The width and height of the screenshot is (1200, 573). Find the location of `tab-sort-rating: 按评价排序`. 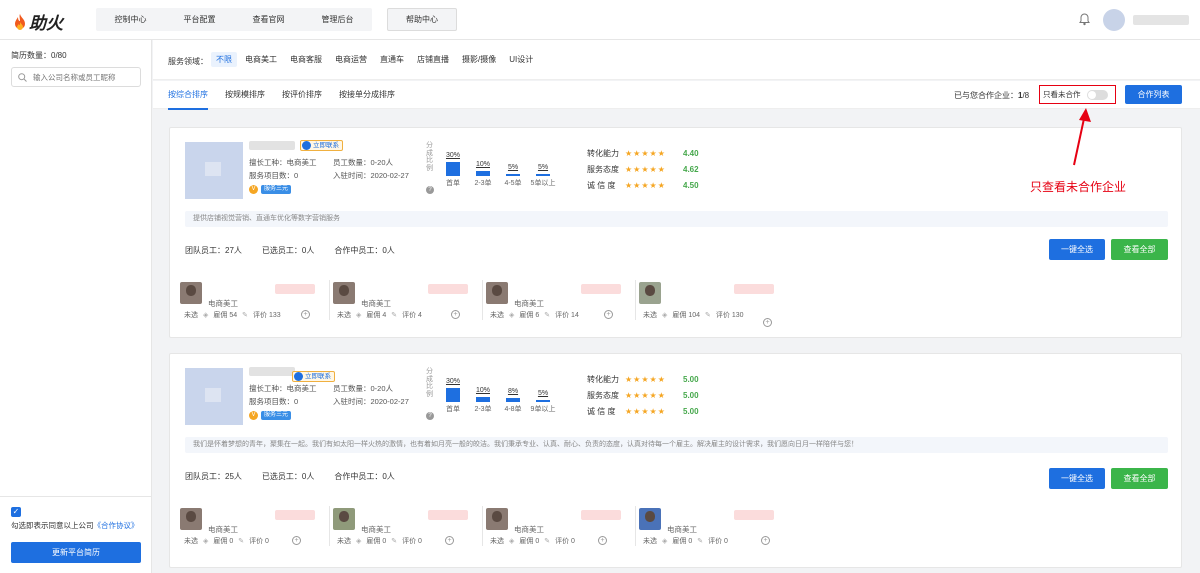

tab-sort-rating: 按评价排序 is located at coordinates (302, 95).